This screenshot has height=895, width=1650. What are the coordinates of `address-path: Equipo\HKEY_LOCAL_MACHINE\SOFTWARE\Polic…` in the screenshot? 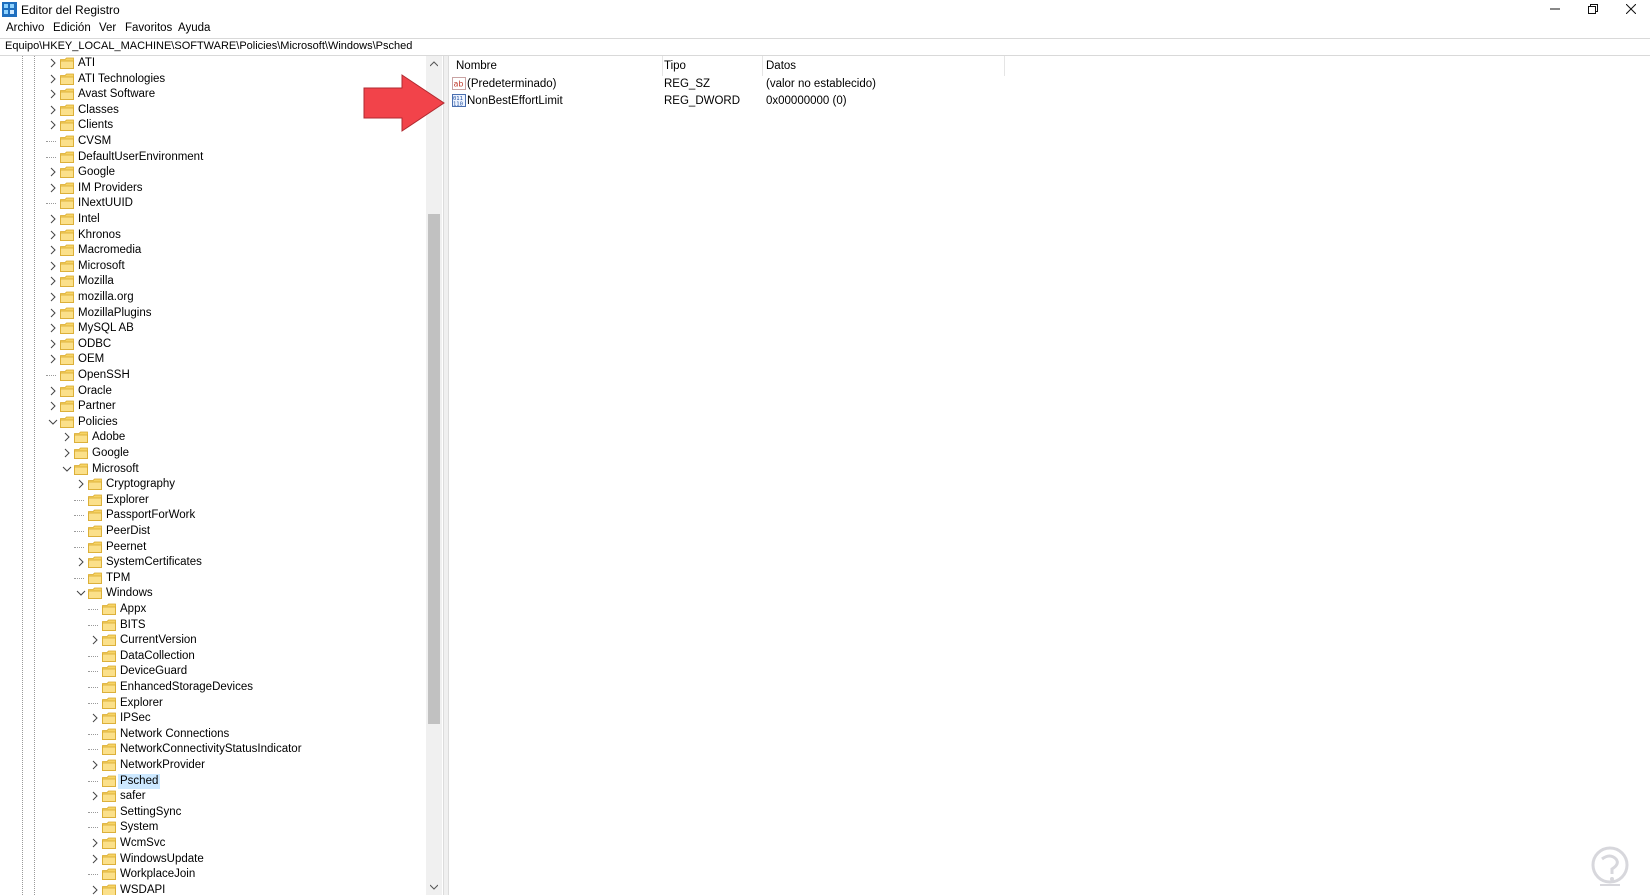 It's located at (208, 46).